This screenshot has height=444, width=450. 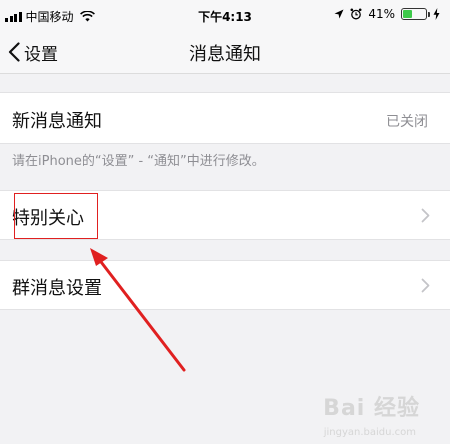 What do you see at coordinates (408, 14) in the screenshot?
I see `battery-level` at bounding box center [408, 14].